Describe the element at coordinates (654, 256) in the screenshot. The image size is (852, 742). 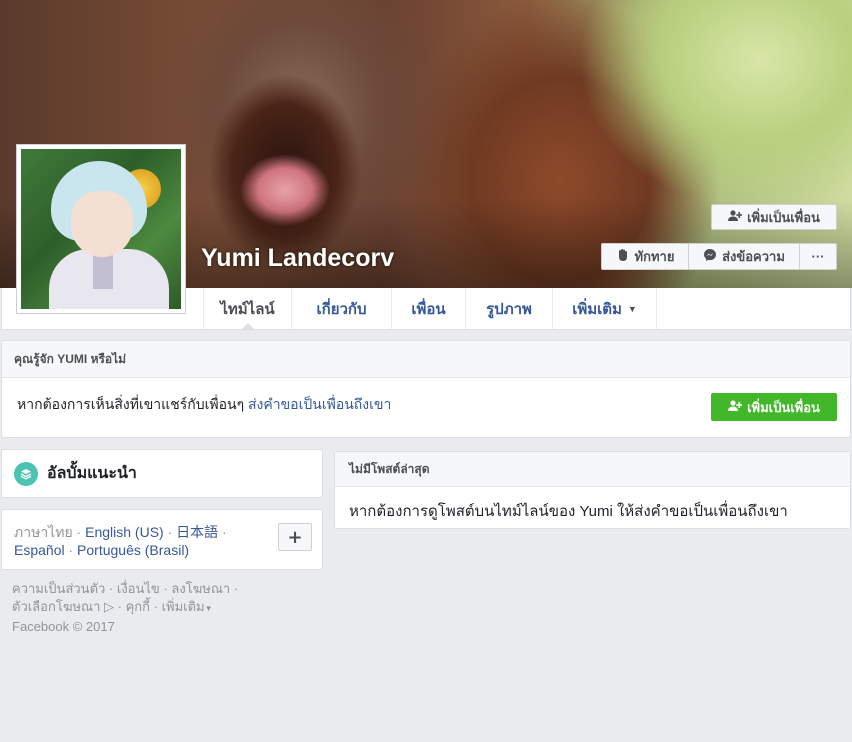
I see `poke-label: ทักทาย` at that location.